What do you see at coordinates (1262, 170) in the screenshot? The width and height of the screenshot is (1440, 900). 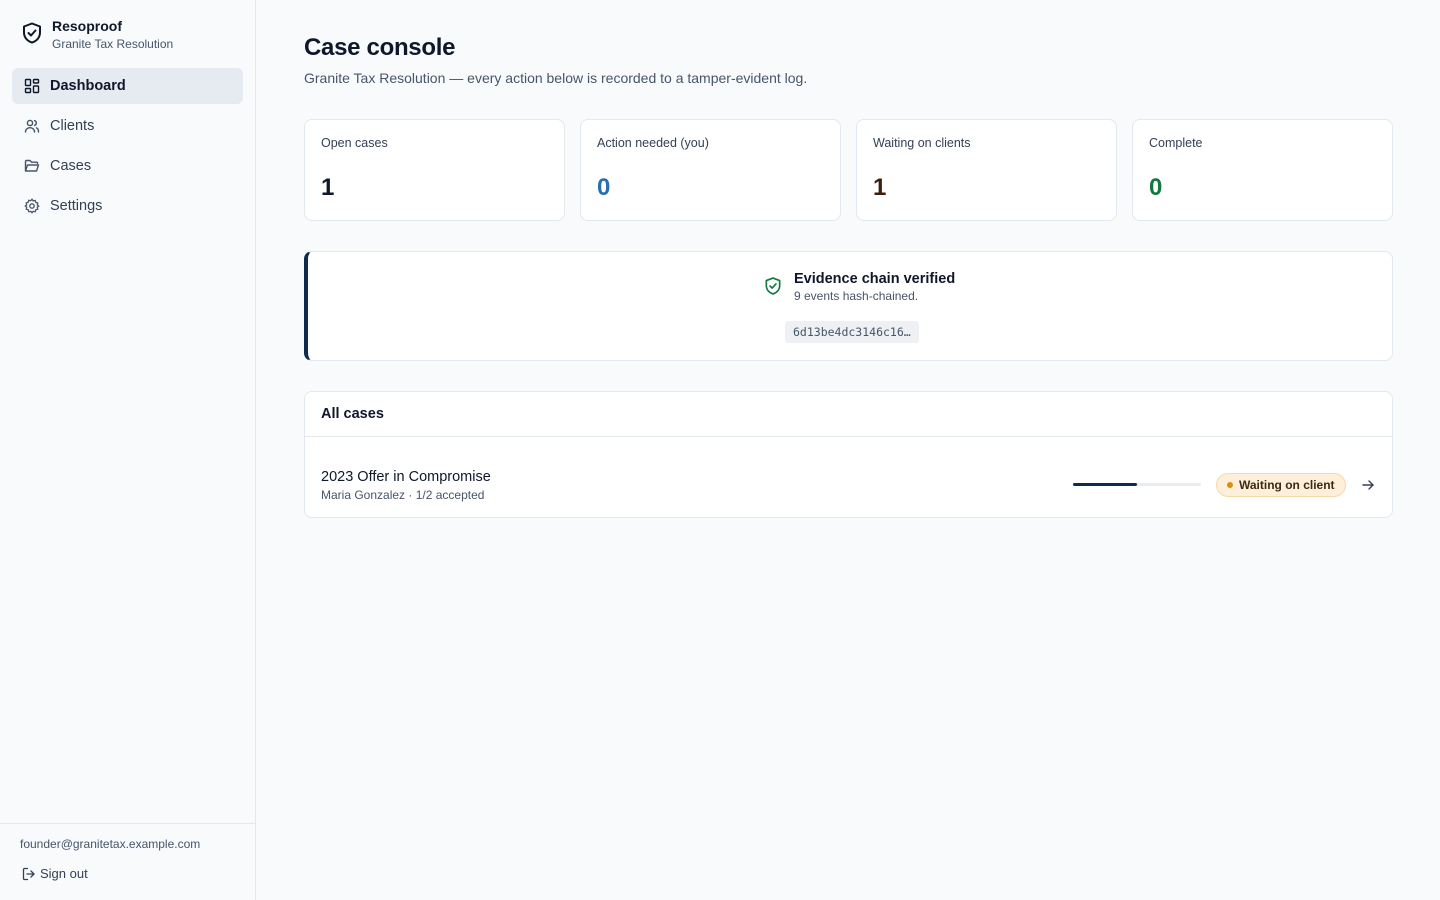 I see `stat-card-complete: Complete 0` at bounding box center [1262, 170].